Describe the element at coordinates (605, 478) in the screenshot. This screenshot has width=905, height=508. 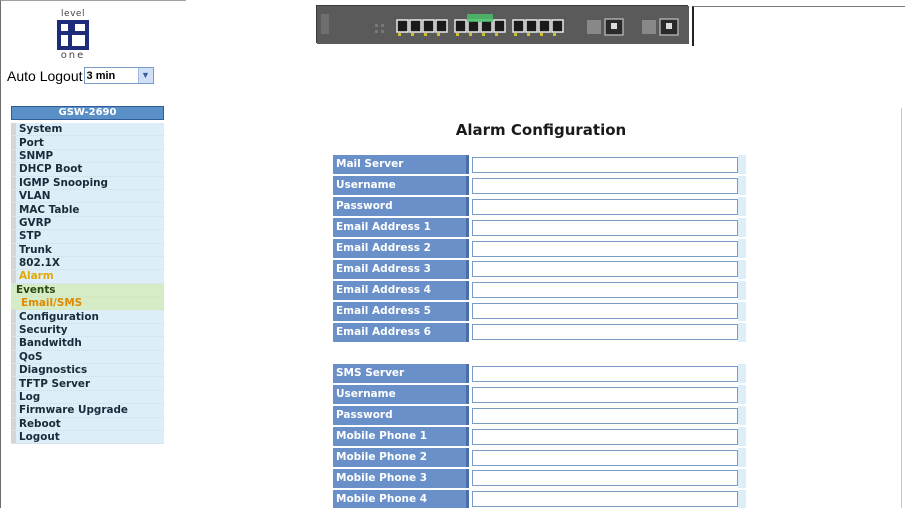
I see `mobile-phone-3-field` at that location.